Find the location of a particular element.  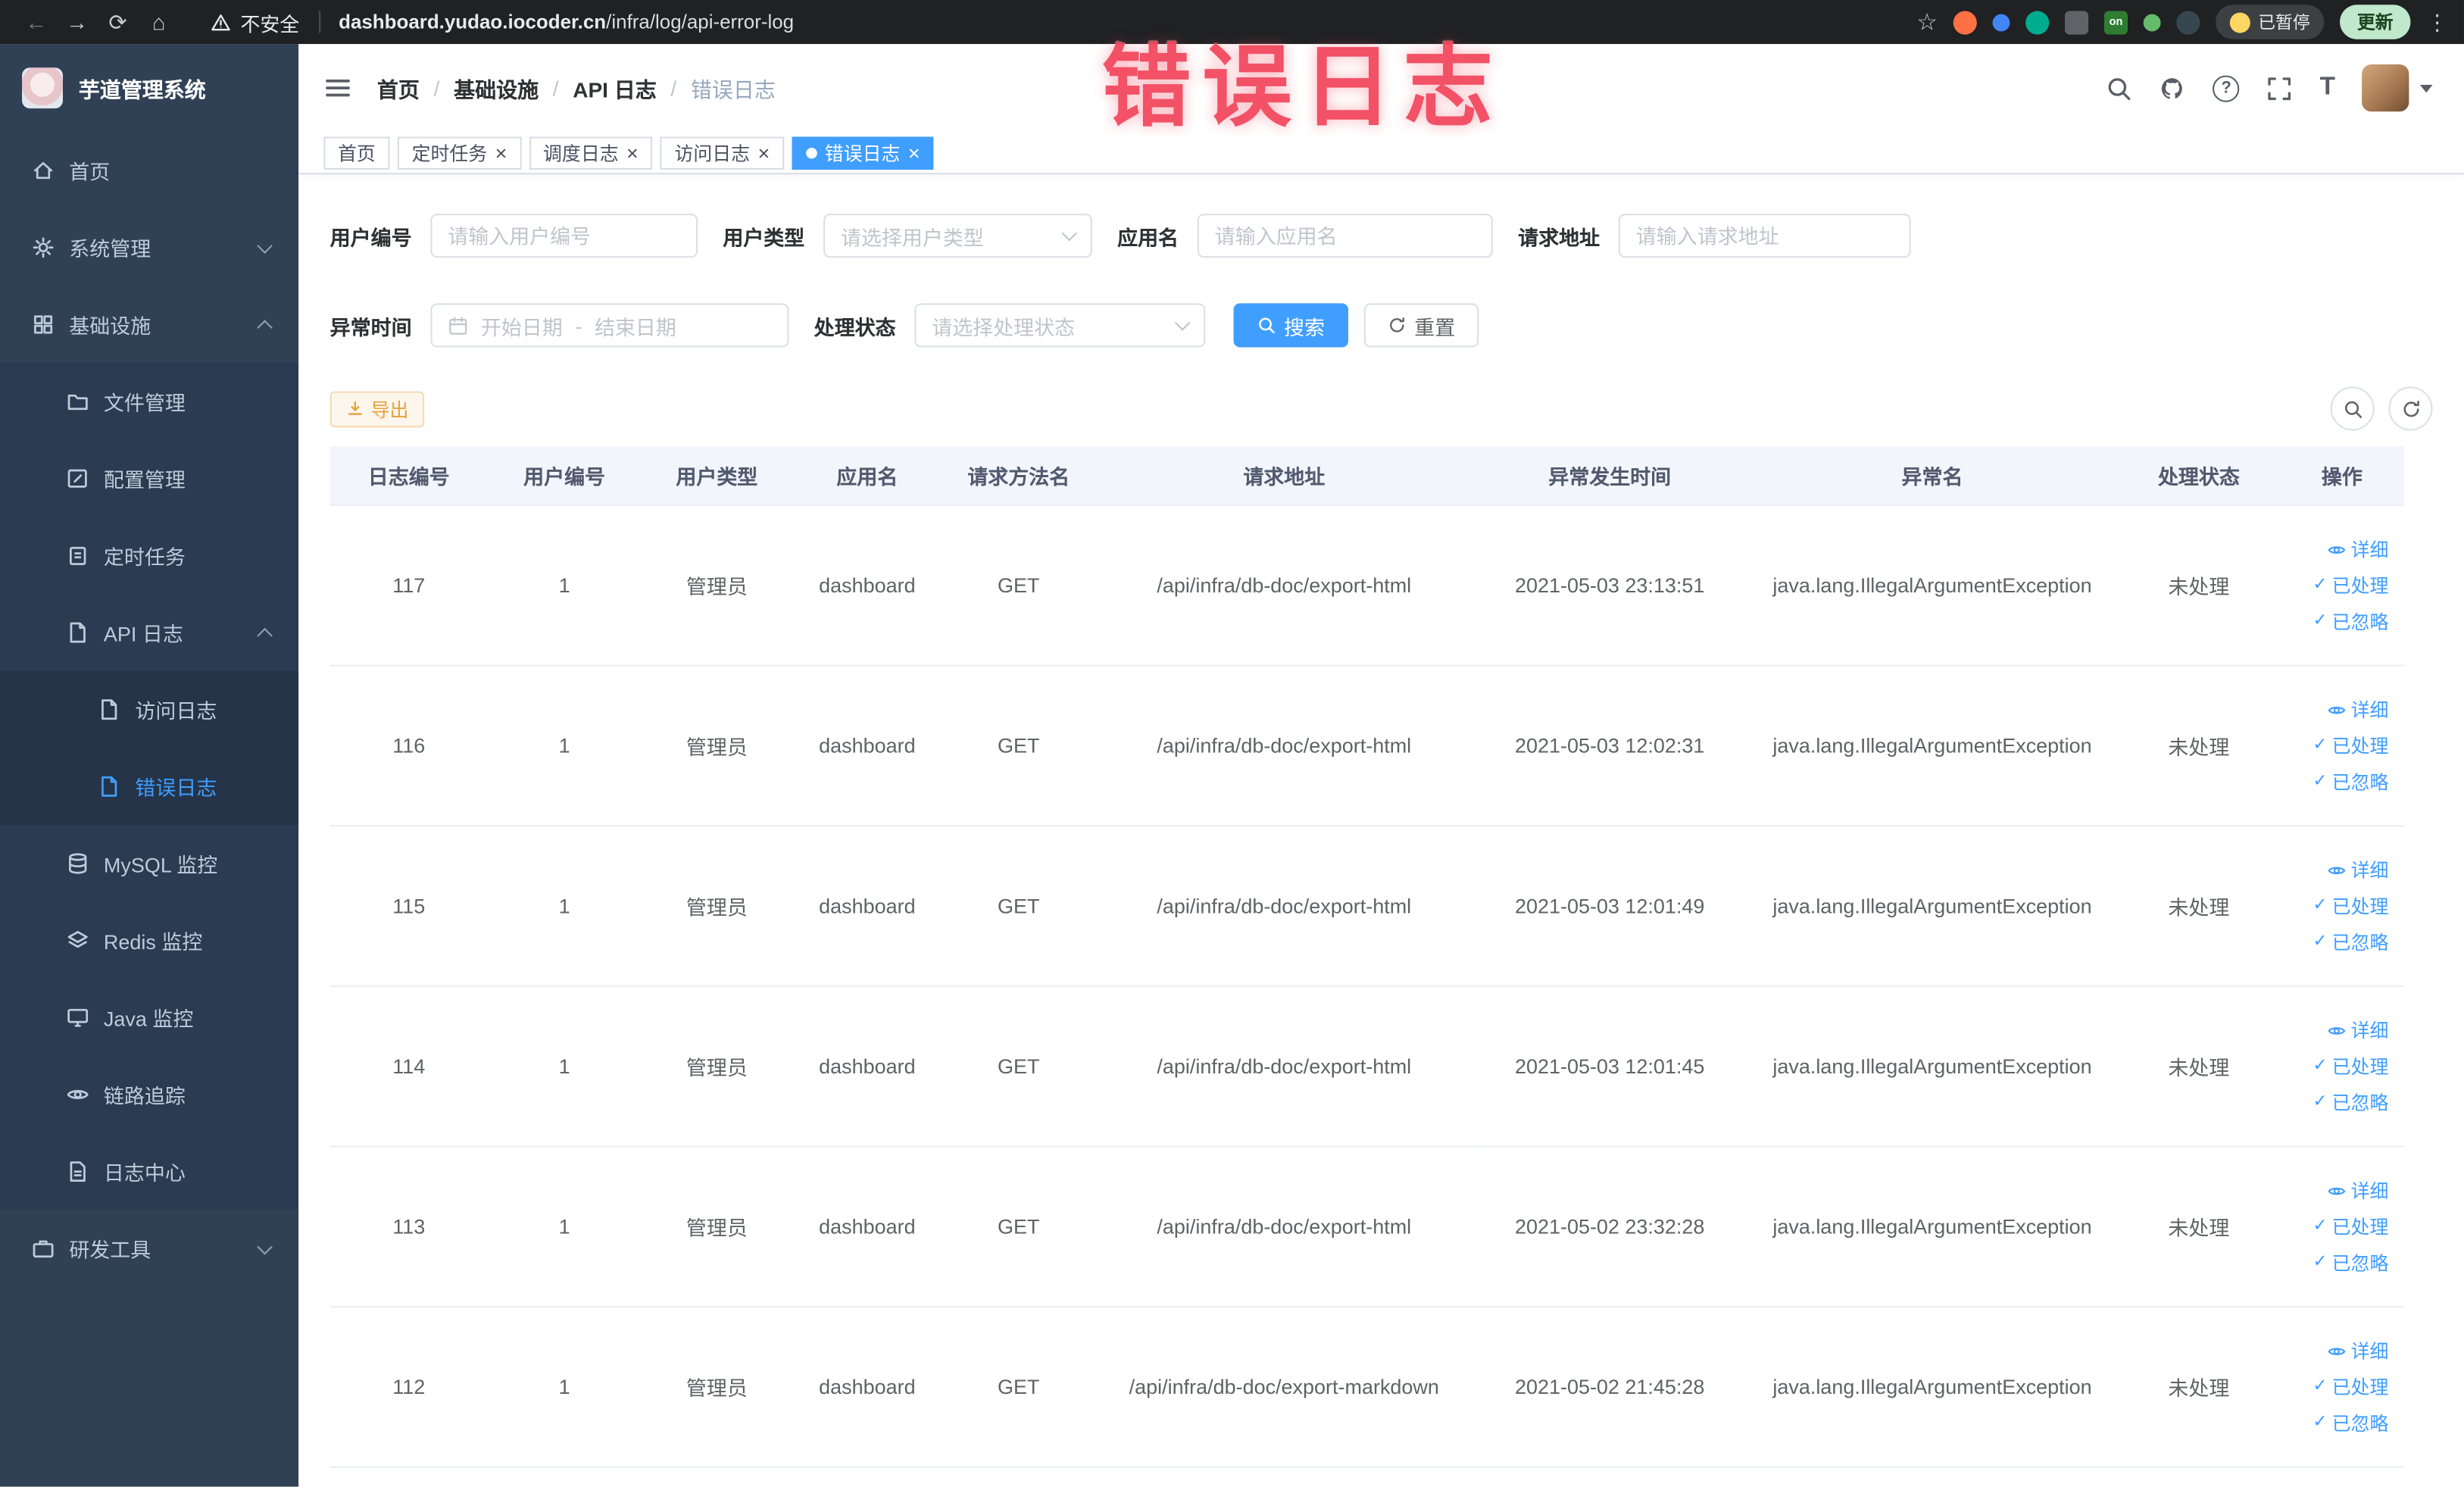

edit-icon is located at coordinates (77, 478).